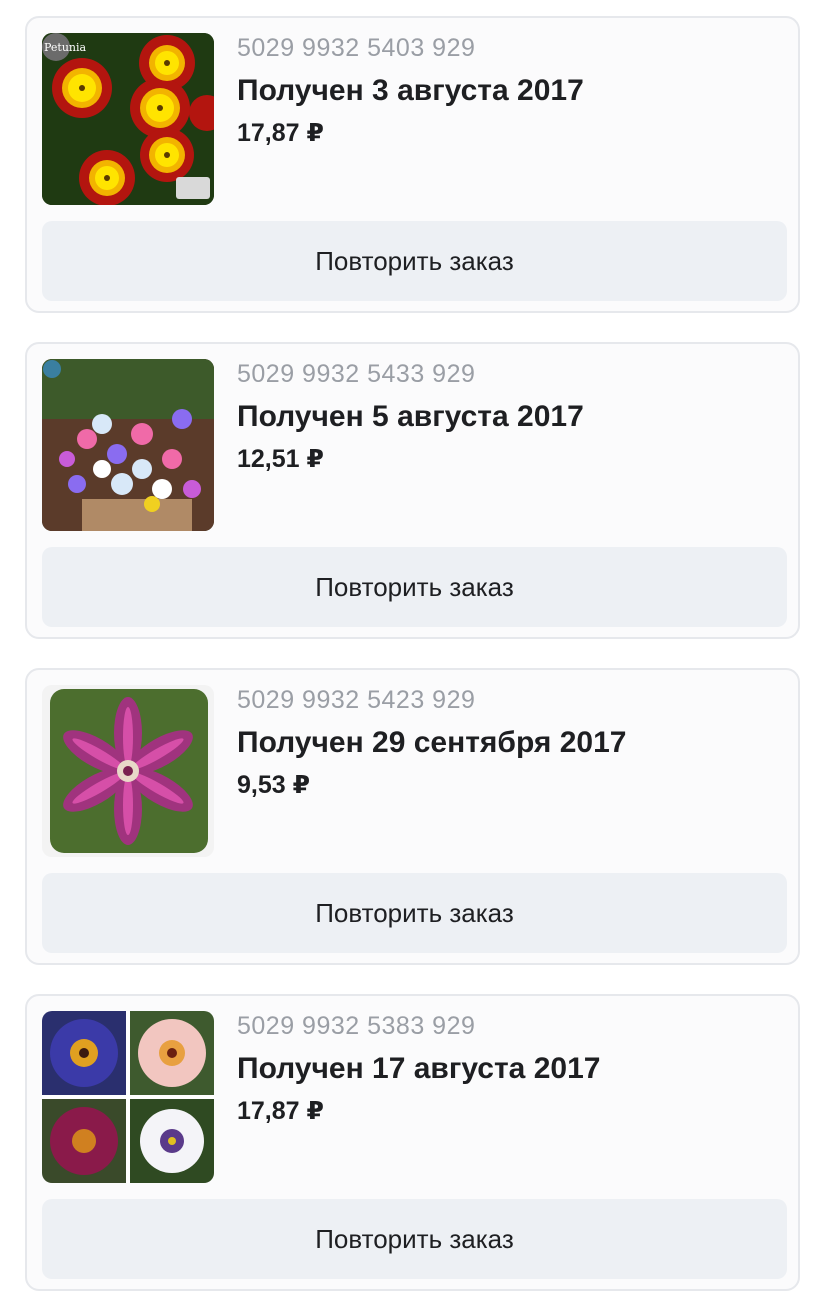 The width and height of the screenshot is (827, 1291). What do you see at coordinates (273, 785) in the screenshot?
I see `order-price: 9,53 ₽` at bounding box center [273, 785].